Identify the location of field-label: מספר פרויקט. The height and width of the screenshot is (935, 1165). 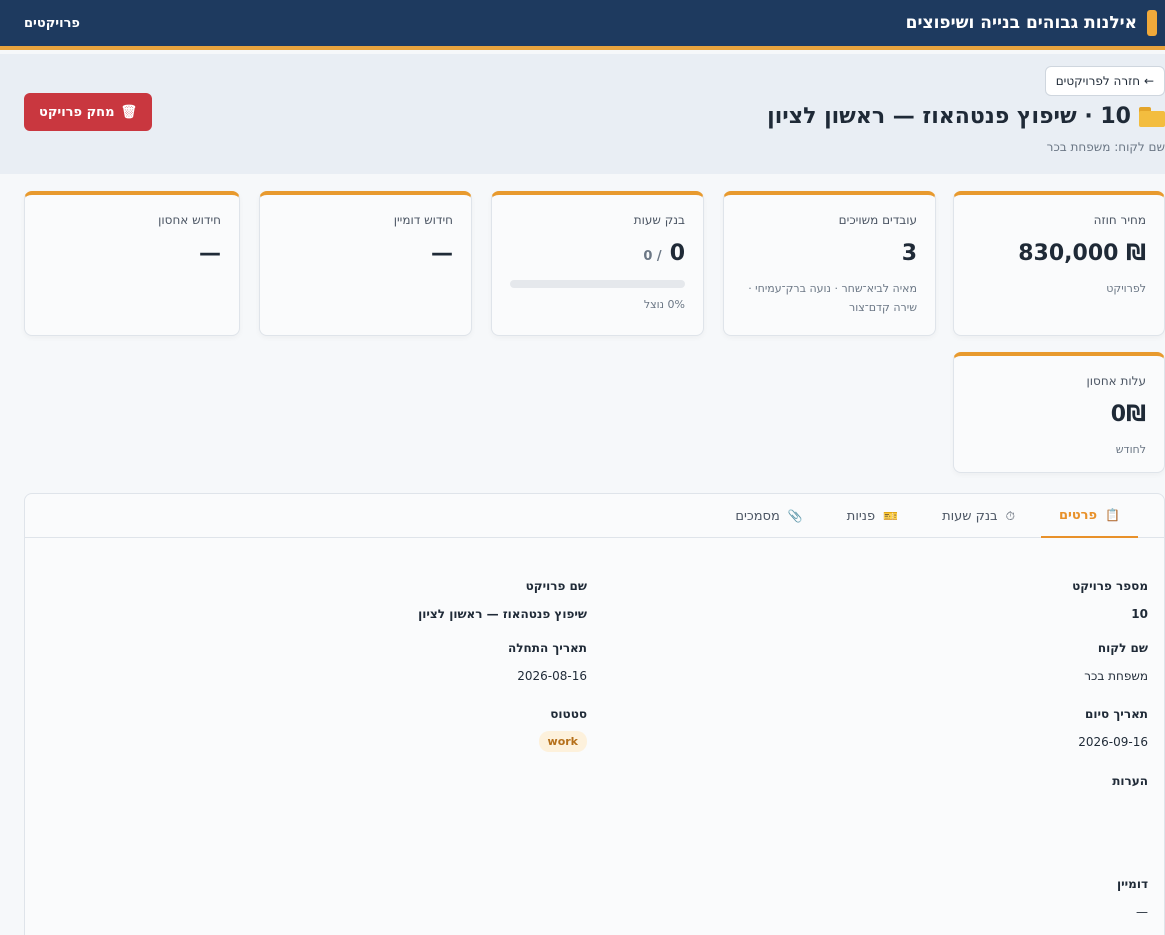
(1110, 586).